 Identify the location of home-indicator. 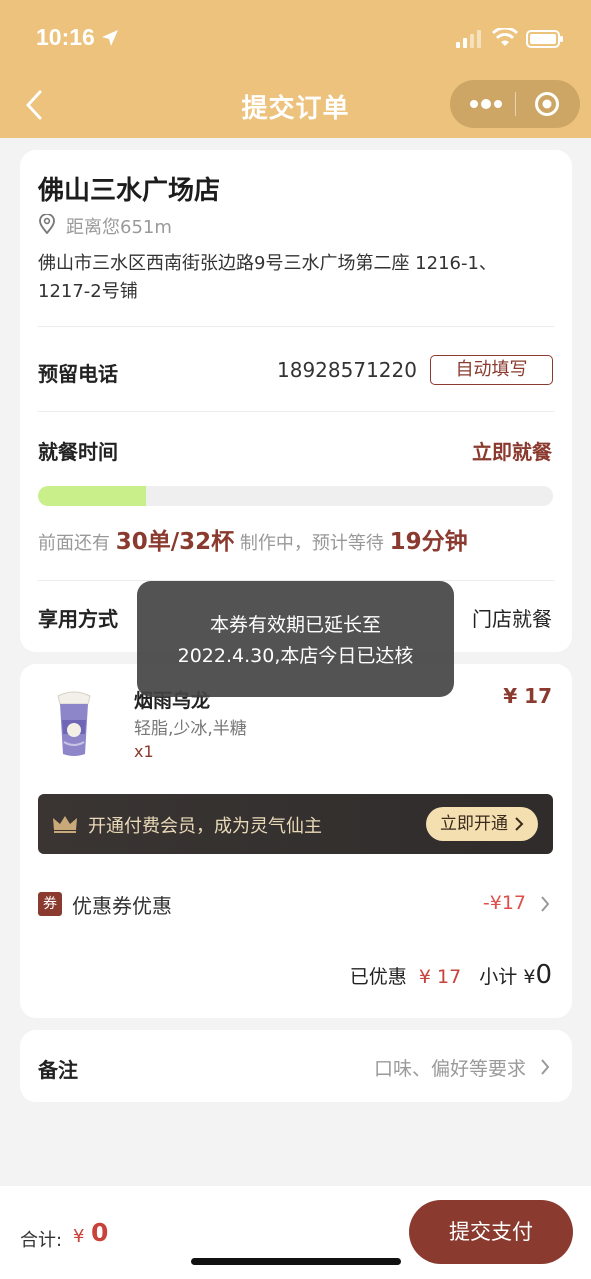
(296, 1261).